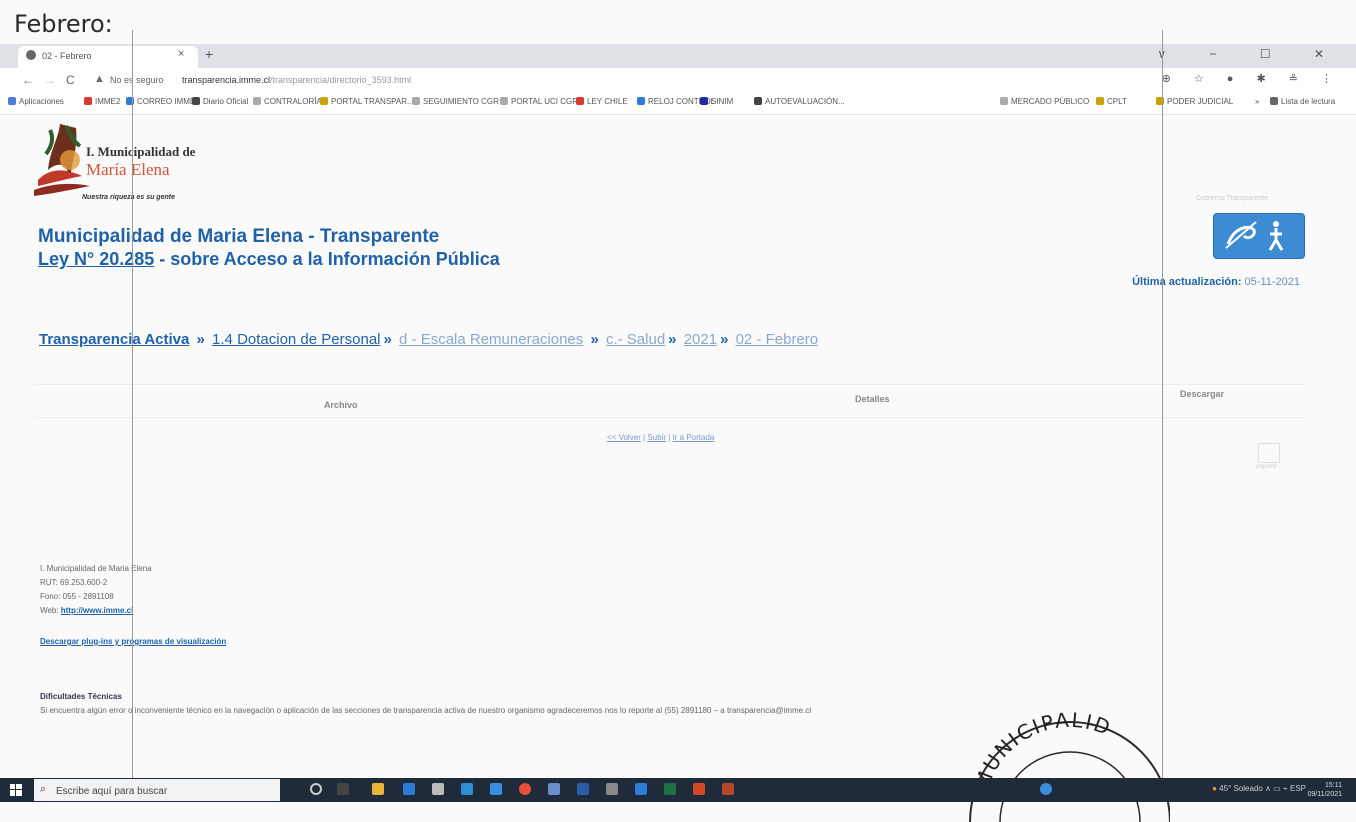 The image size is (1356, 822). Describe the element at coordinates (699, 789) in the screenshot. I see `powerpoint-icon` at that location.